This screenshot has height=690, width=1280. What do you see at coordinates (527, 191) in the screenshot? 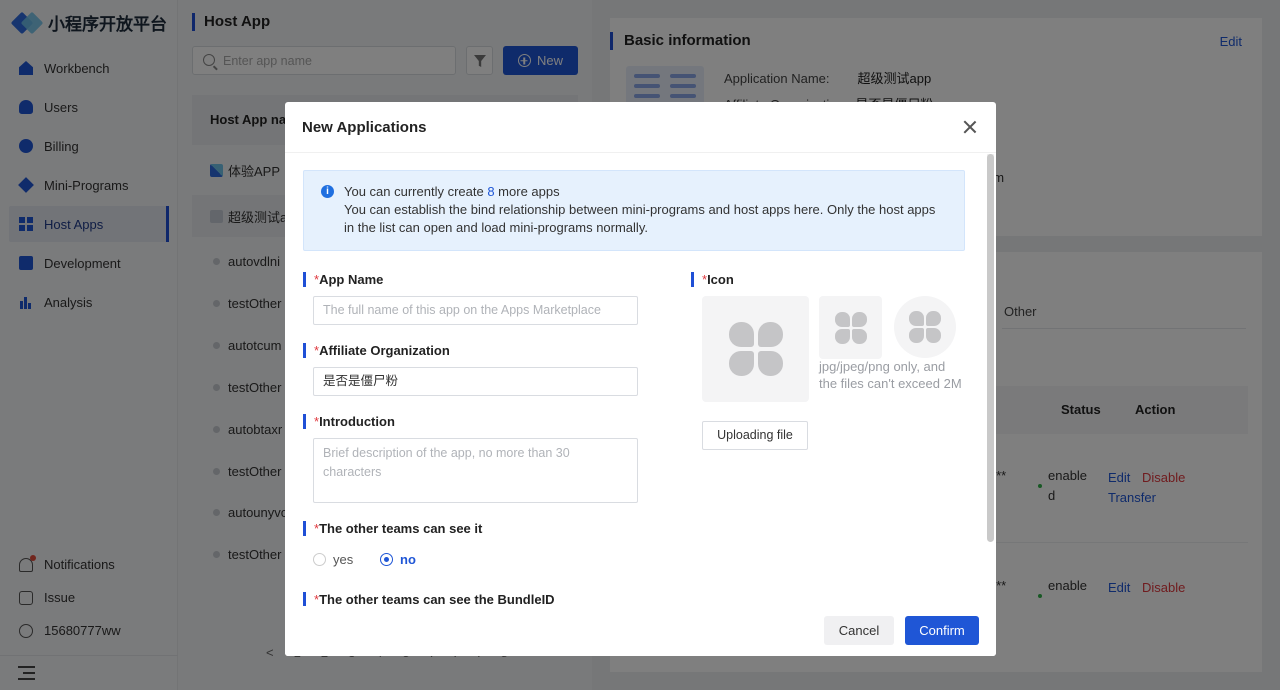
I see `info-suffix: more apps` at bounding box center [527, 191].